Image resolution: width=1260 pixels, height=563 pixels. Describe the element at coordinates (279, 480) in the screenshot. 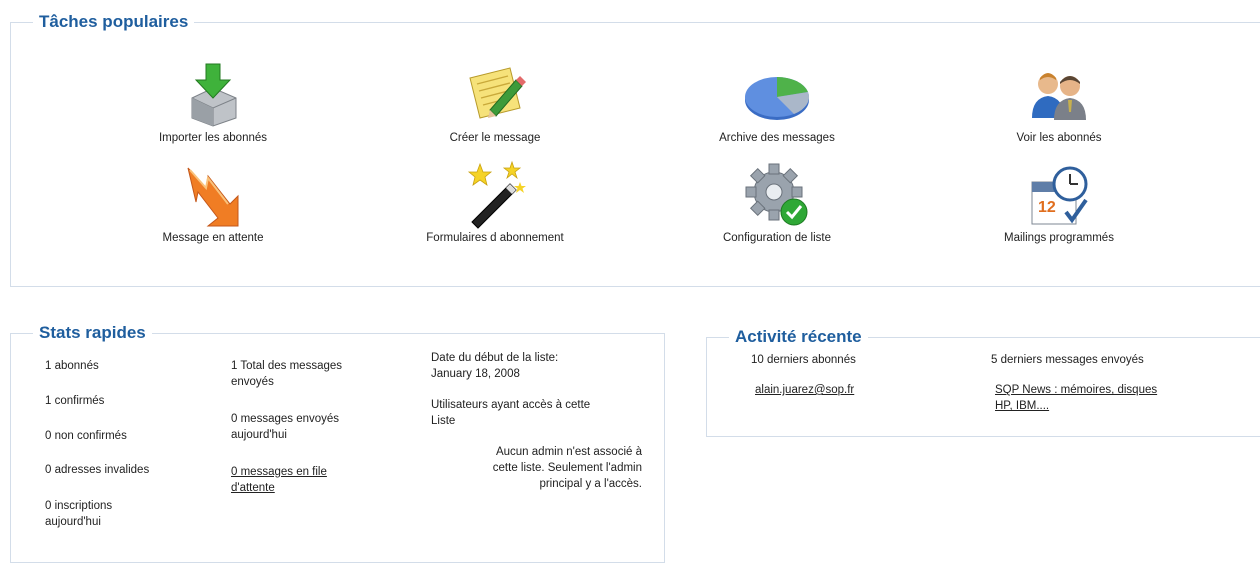

I see `queued-messages-link: 0 messages en file d'attente` at that location.